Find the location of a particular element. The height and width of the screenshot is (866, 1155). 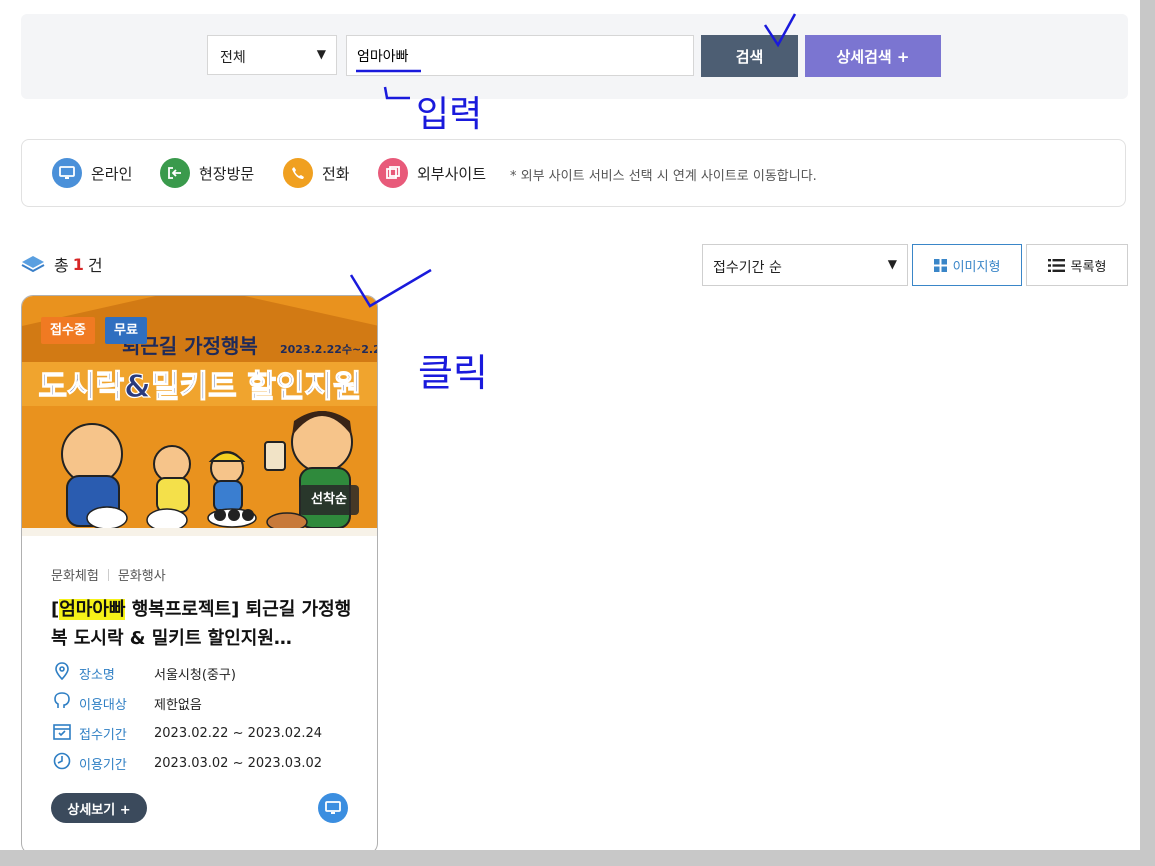

card-categories: 문화체험 문화행사 is located at coordinates (108, 574).